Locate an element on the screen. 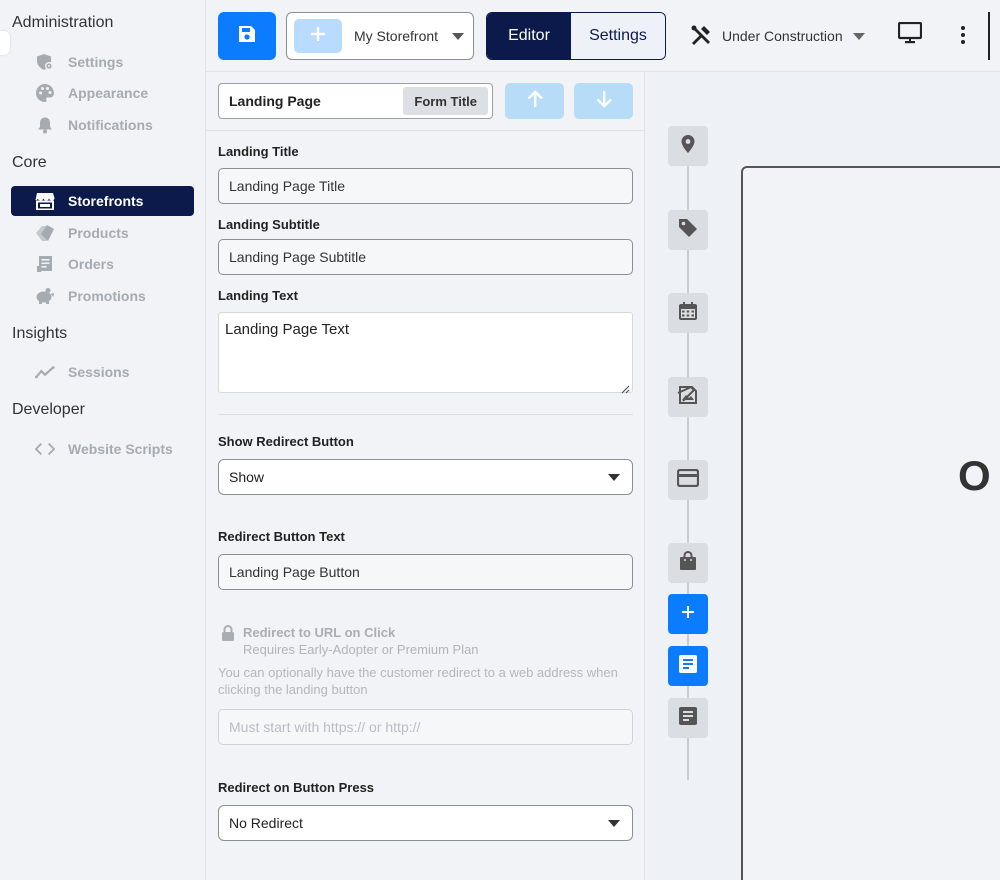 This screenshot has height=880, width=1000. code-icon is located at coordinates (45, 449).